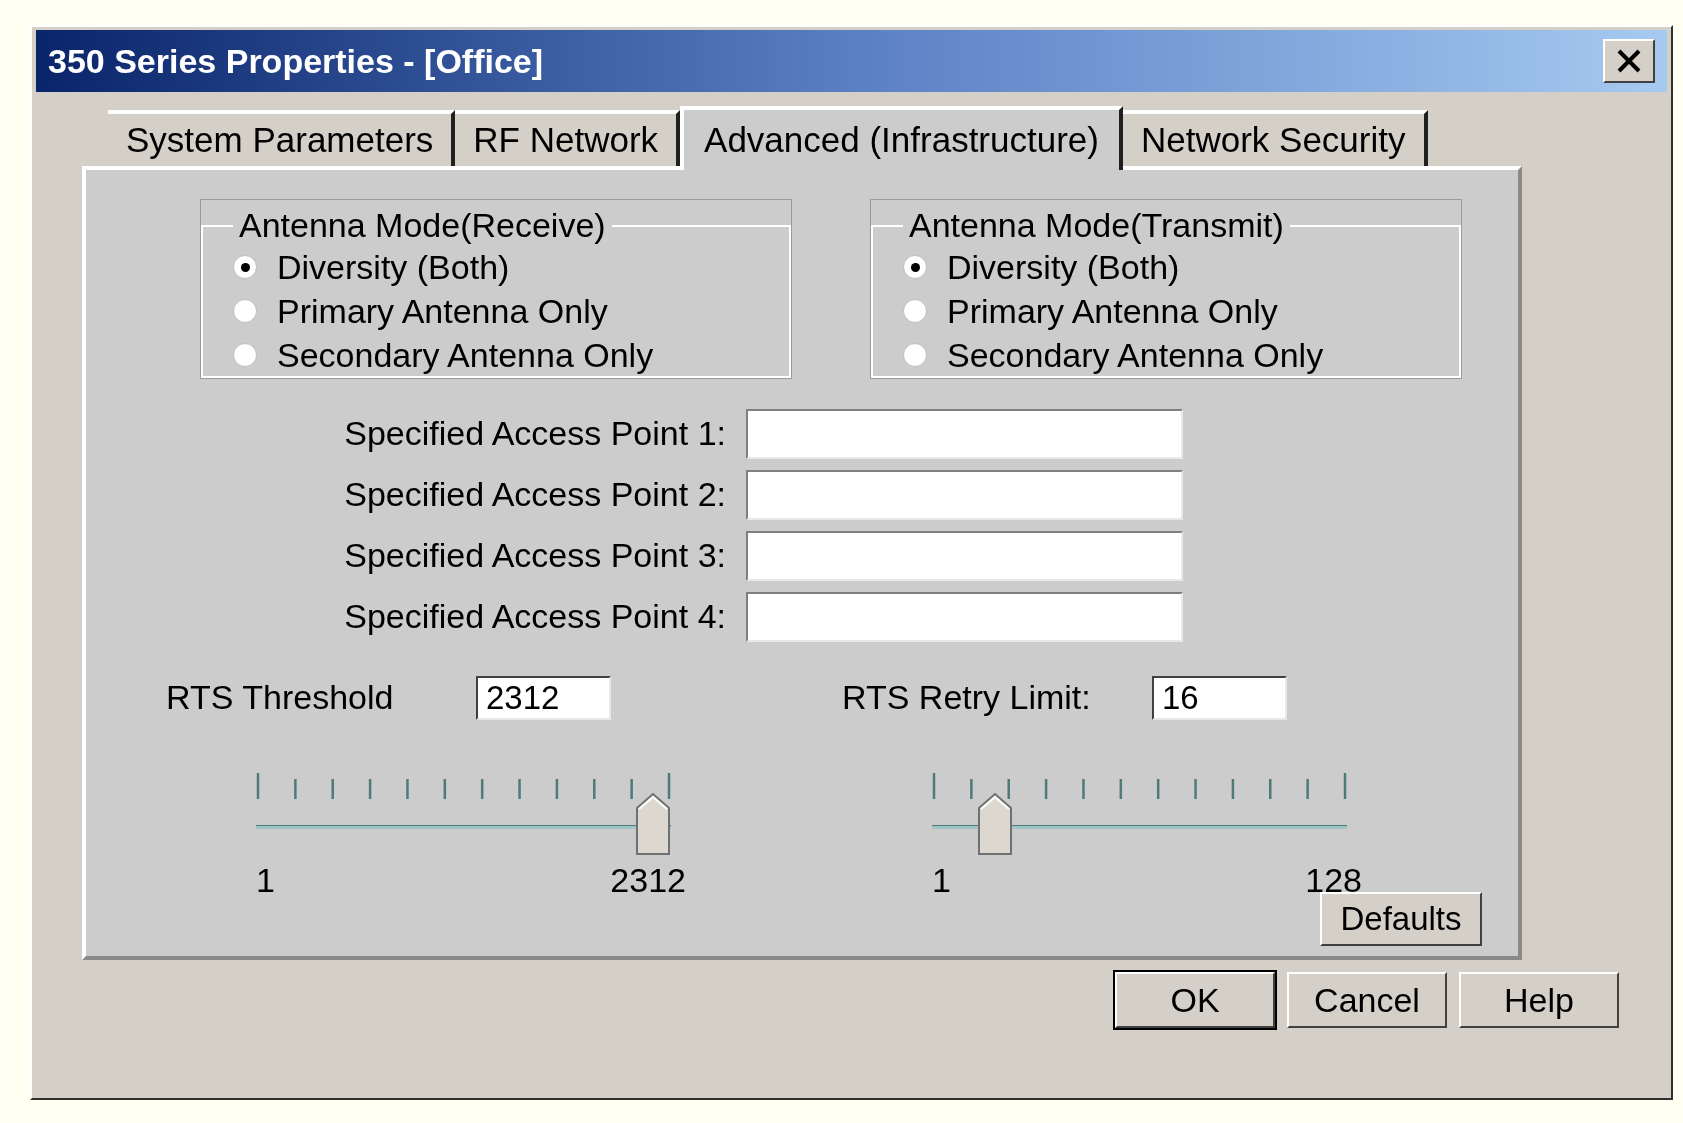  I want to click on dialog-button: Cancel, so click(1367, 1000).